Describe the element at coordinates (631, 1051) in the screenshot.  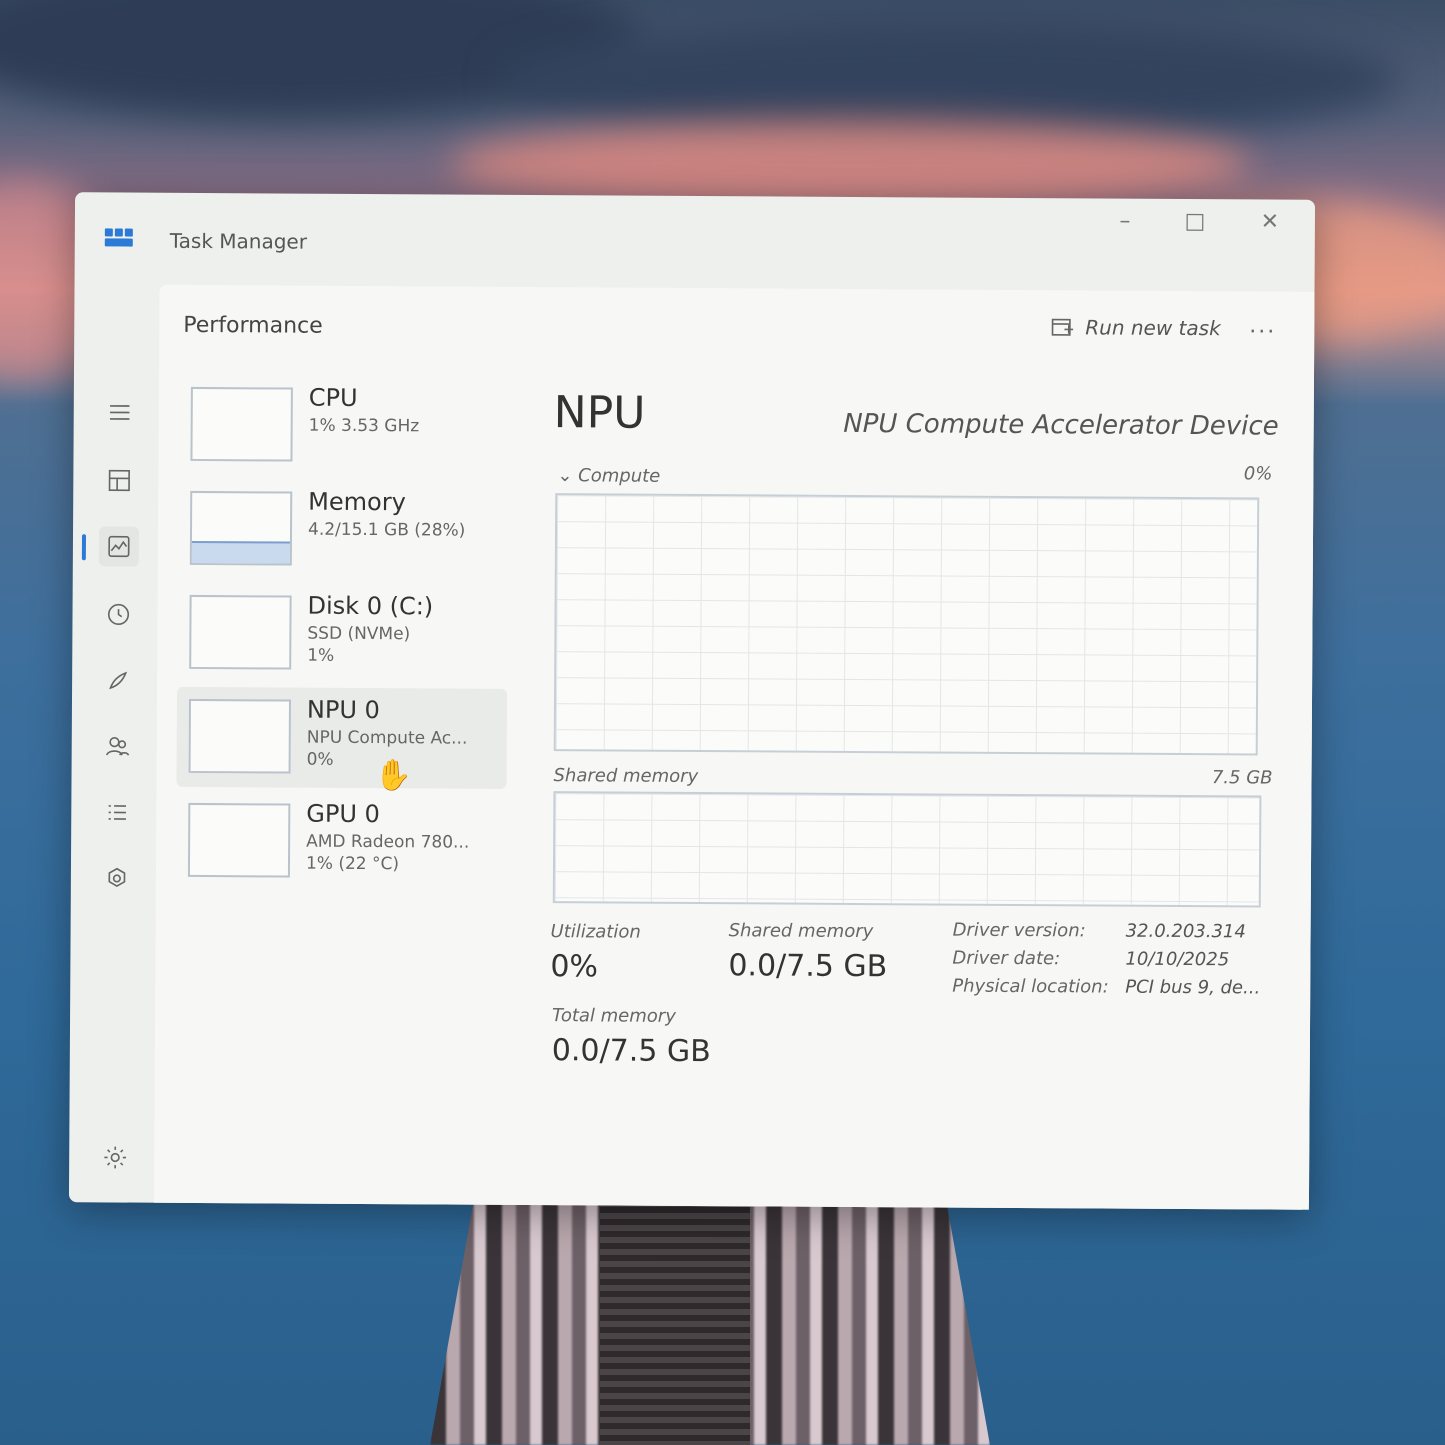
I see `total-memory-value: 0.0/7.5 GB` at that location.